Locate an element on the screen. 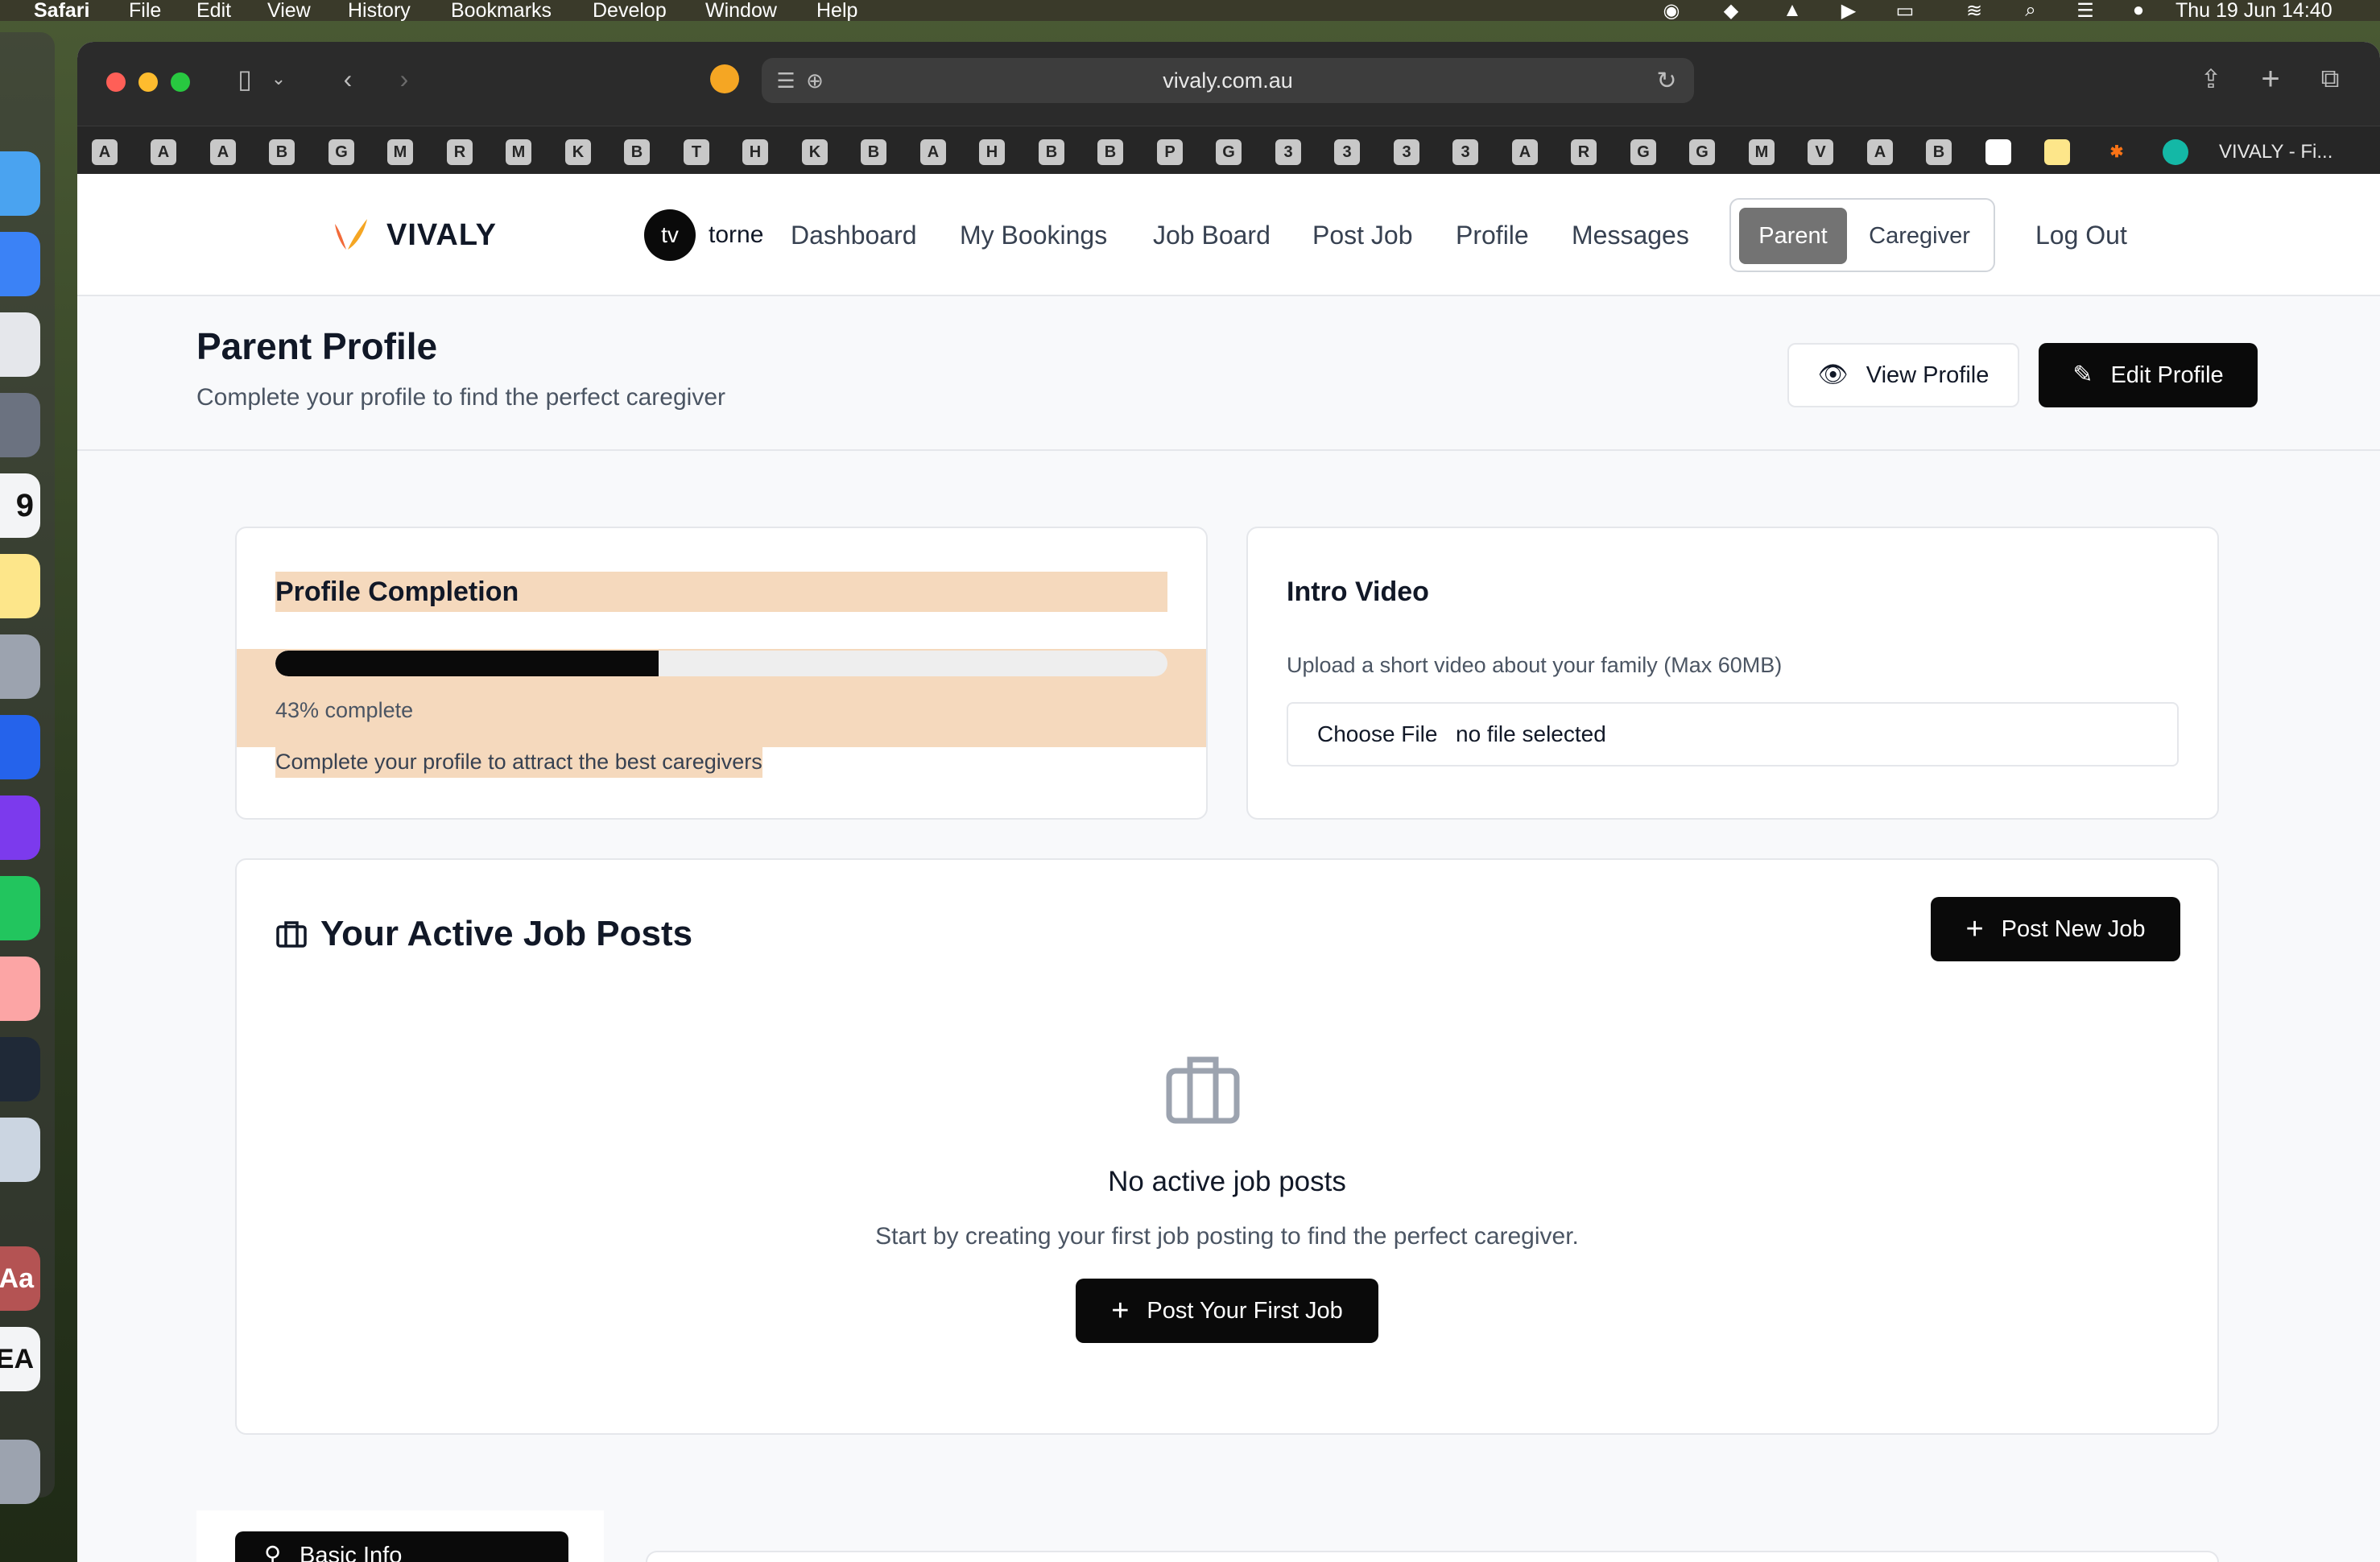 Image resolution: width=2380 pixels, height=1562 pixels. preview-icon is located at coordinates (20, 425).